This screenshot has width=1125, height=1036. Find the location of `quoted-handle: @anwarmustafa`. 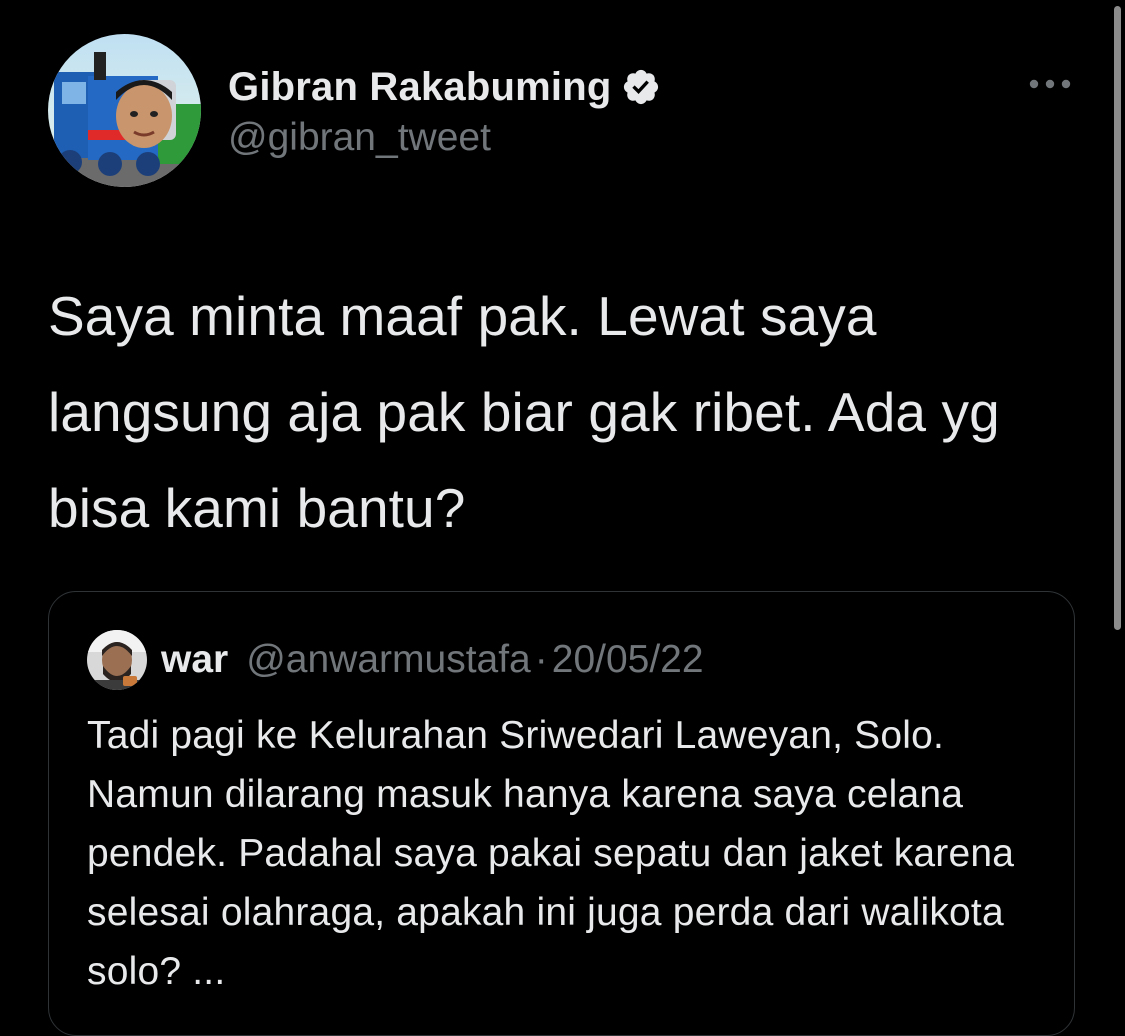

quoted-handle: @anwarmustafa is located at coordinates (388, 660).